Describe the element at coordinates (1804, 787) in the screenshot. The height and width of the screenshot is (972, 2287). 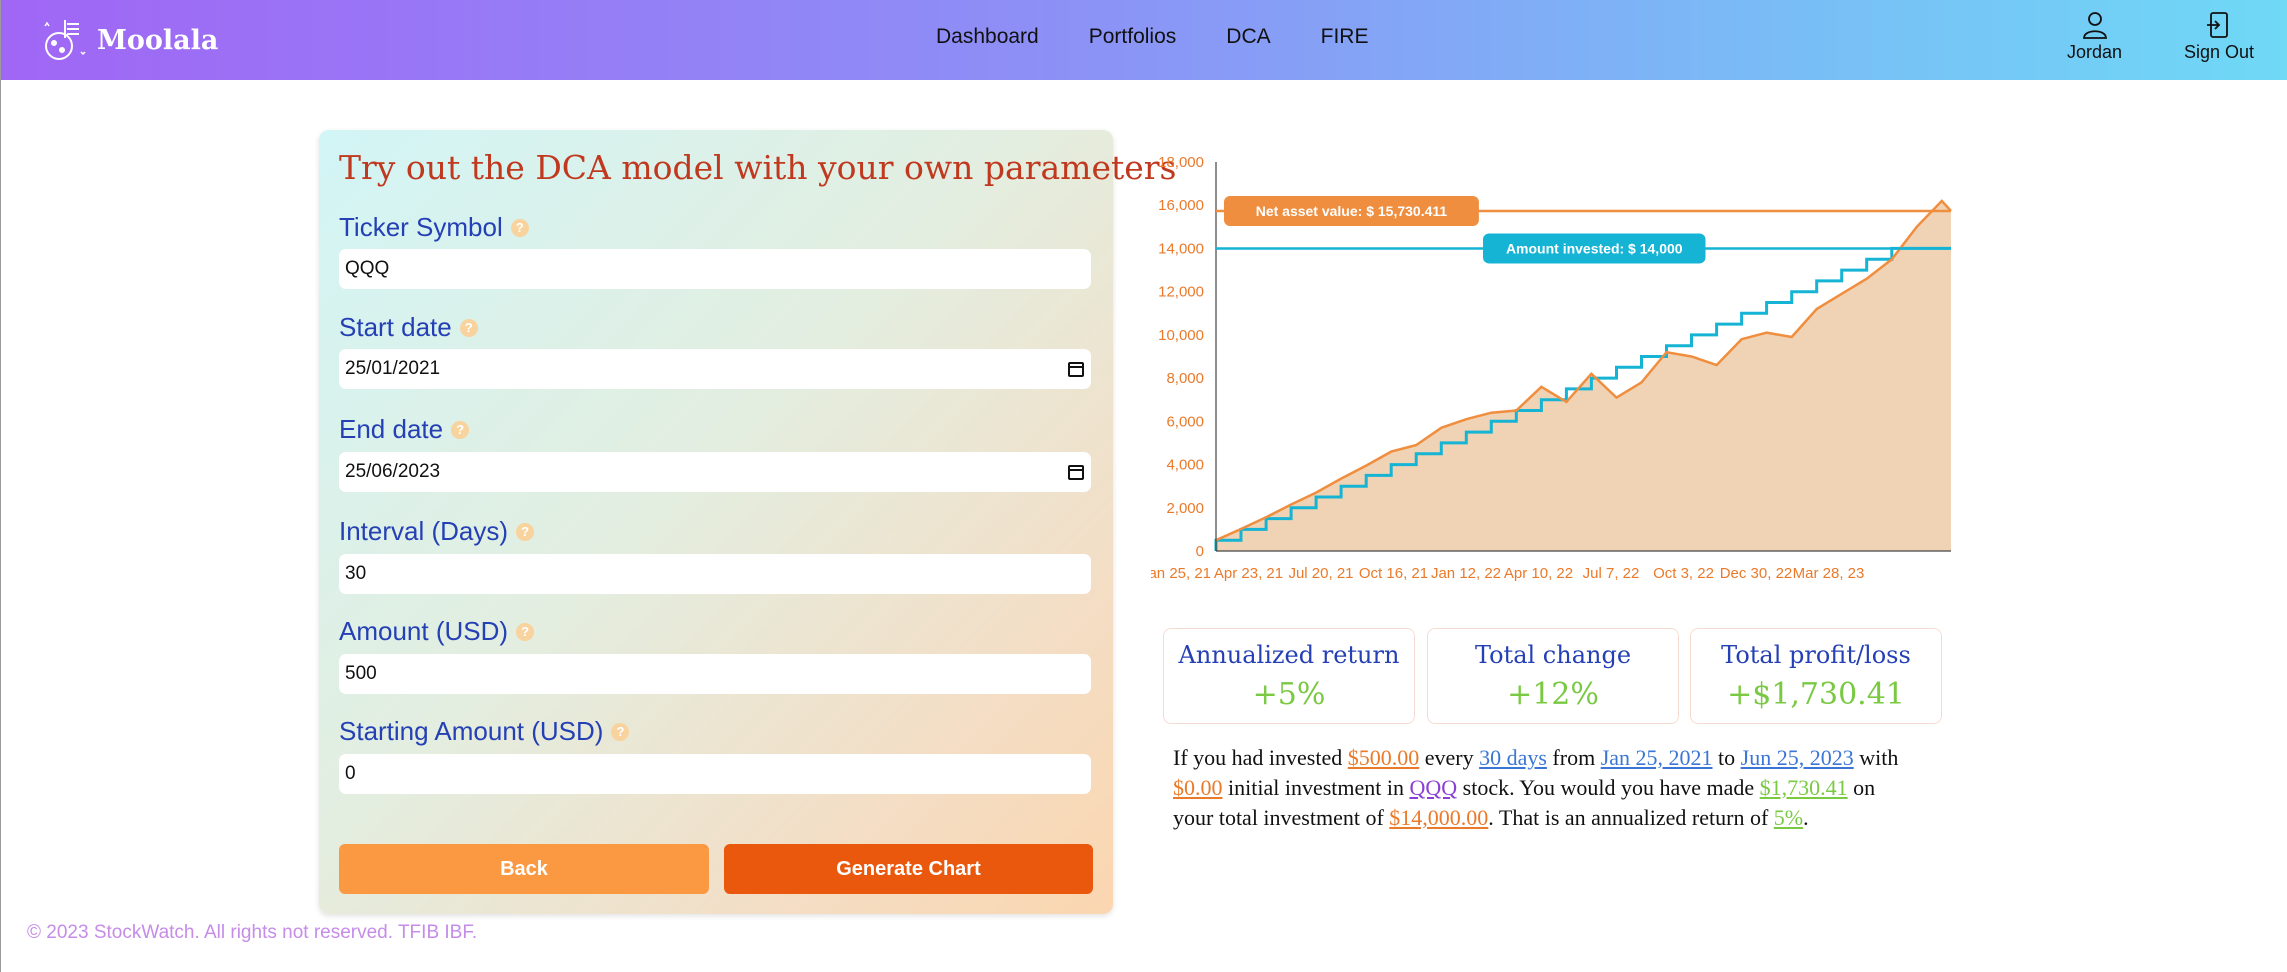
I see `summary-profit-link: $1,730.41` at that location.